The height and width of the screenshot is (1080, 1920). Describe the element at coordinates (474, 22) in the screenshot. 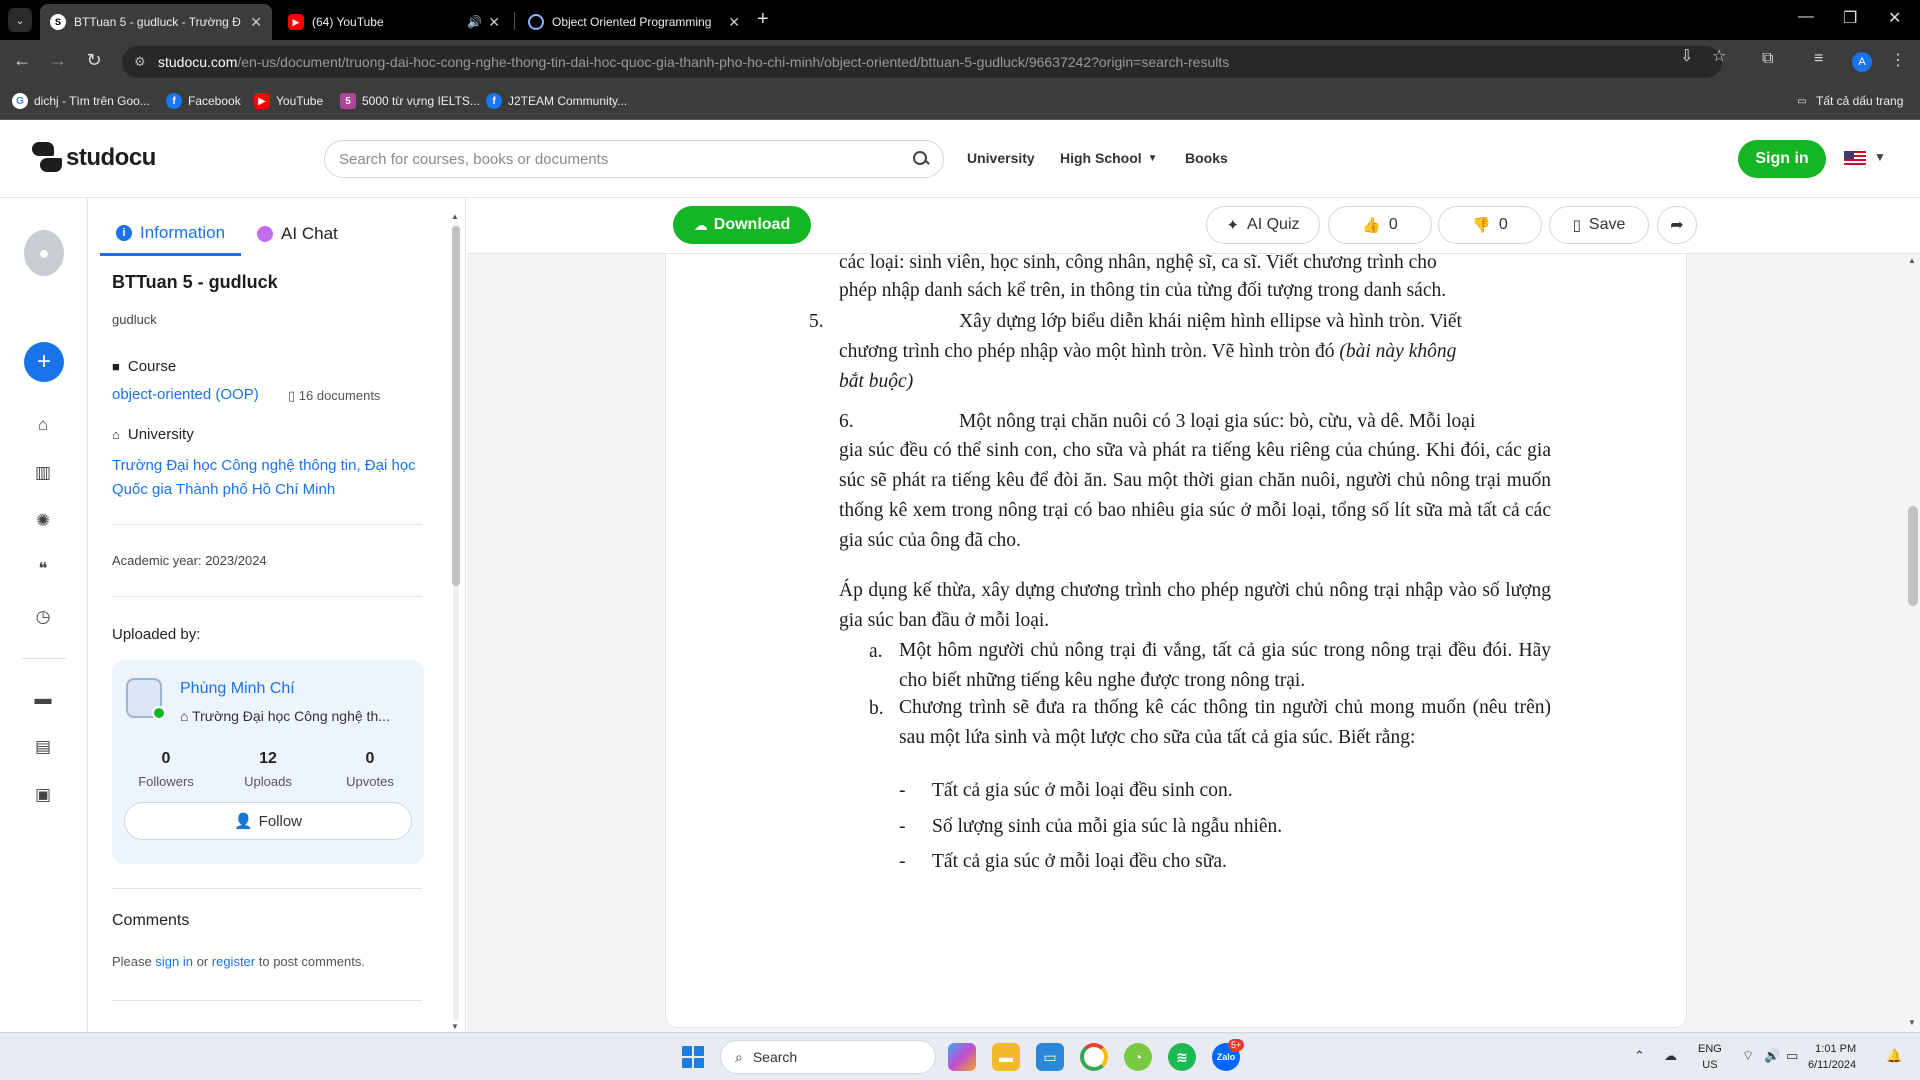

I see `speaker-icon: 🔊` at that location.